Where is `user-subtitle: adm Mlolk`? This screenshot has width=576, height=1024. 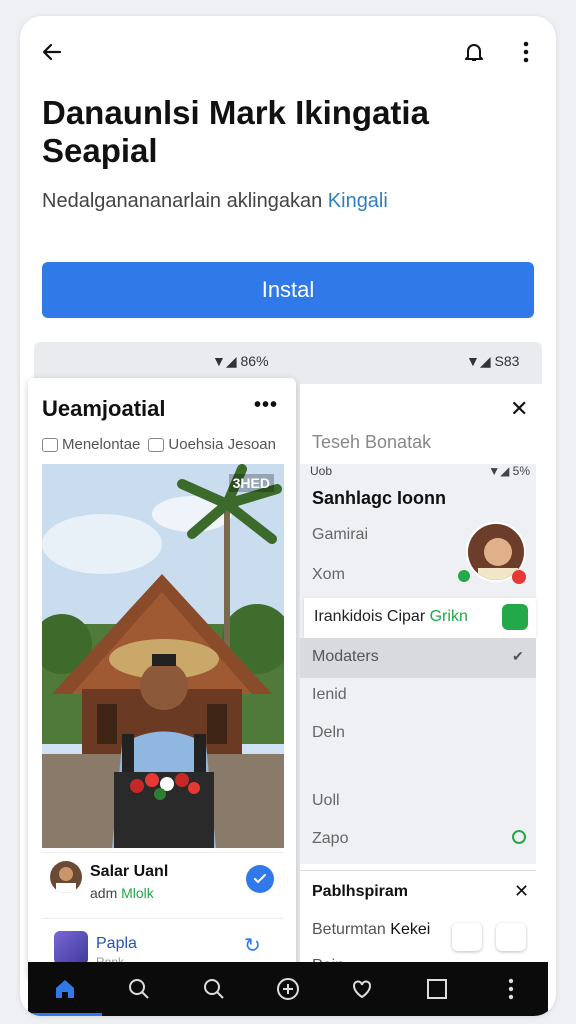 user-subtitle: adm Mlolk is located at coordinates (122, 893).